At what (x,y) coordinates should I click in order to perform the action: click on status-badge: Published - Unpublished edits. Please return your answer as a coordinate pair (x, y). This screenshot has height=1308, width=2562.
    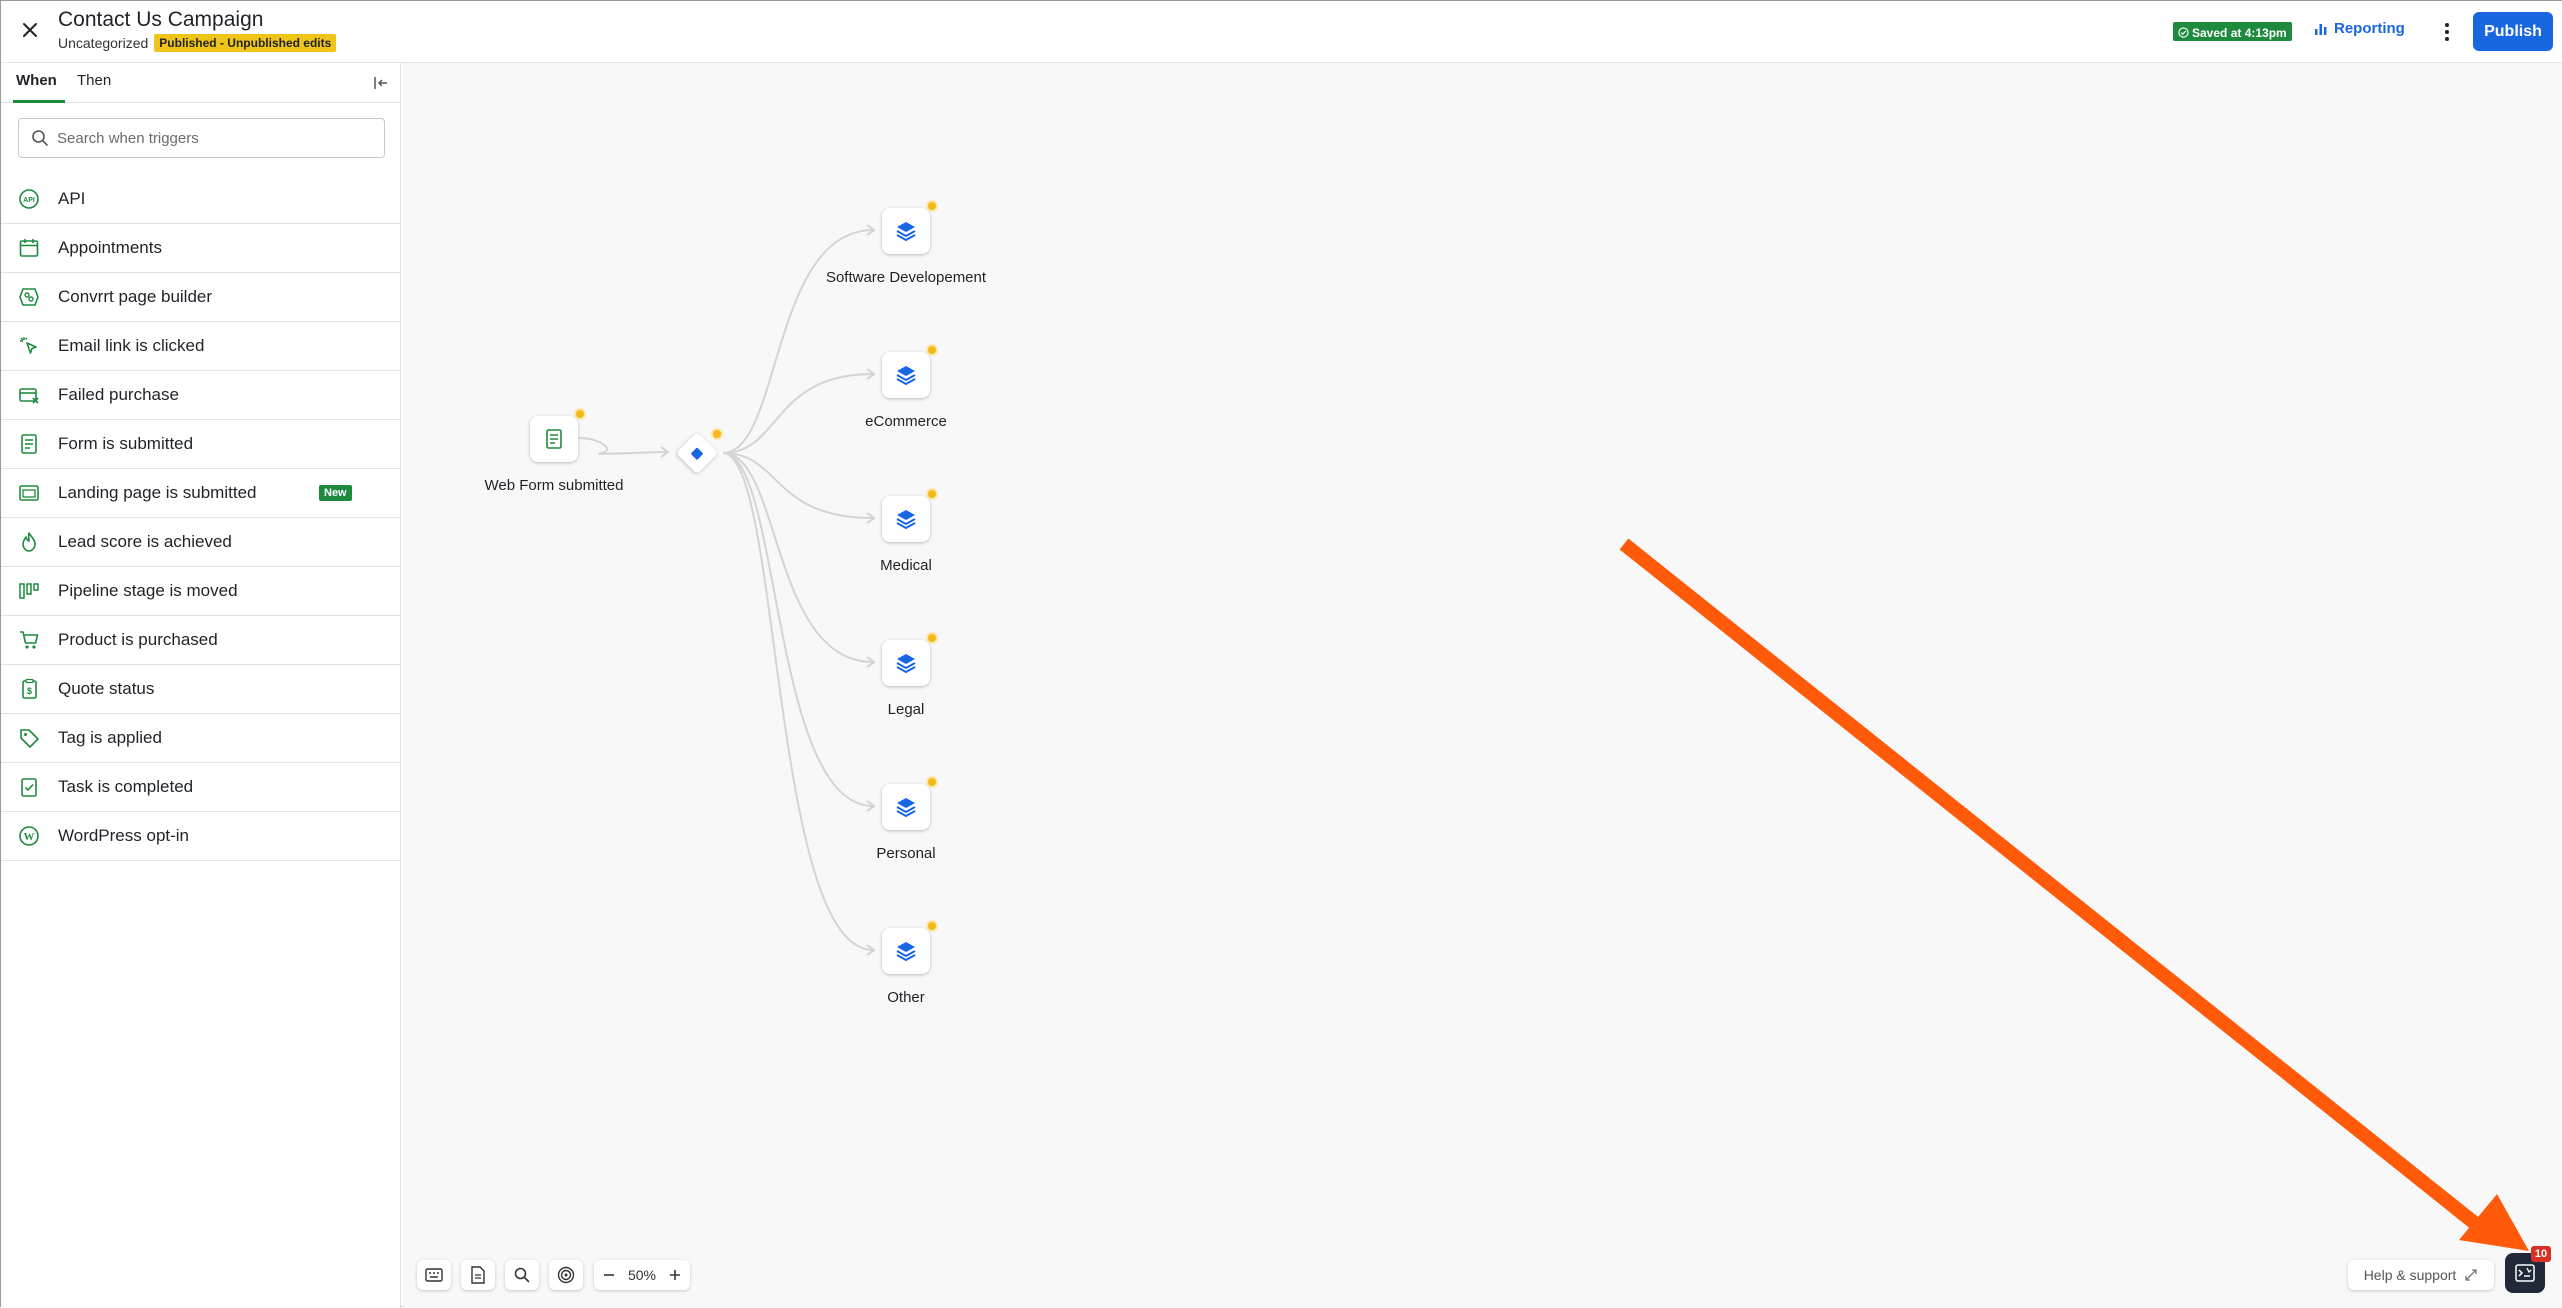
    Looking at the image, I should click on (245, 43).